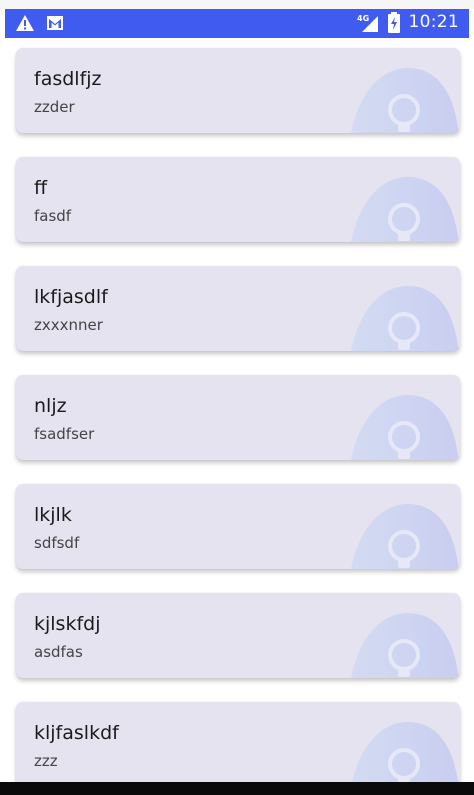 The width and height of the screenshot is (474, 795). What do you see at coordinates (238, 635) in the screenshot?
I see `list-card: kjlskfdj asdfas` at bounding box center [238, 635].